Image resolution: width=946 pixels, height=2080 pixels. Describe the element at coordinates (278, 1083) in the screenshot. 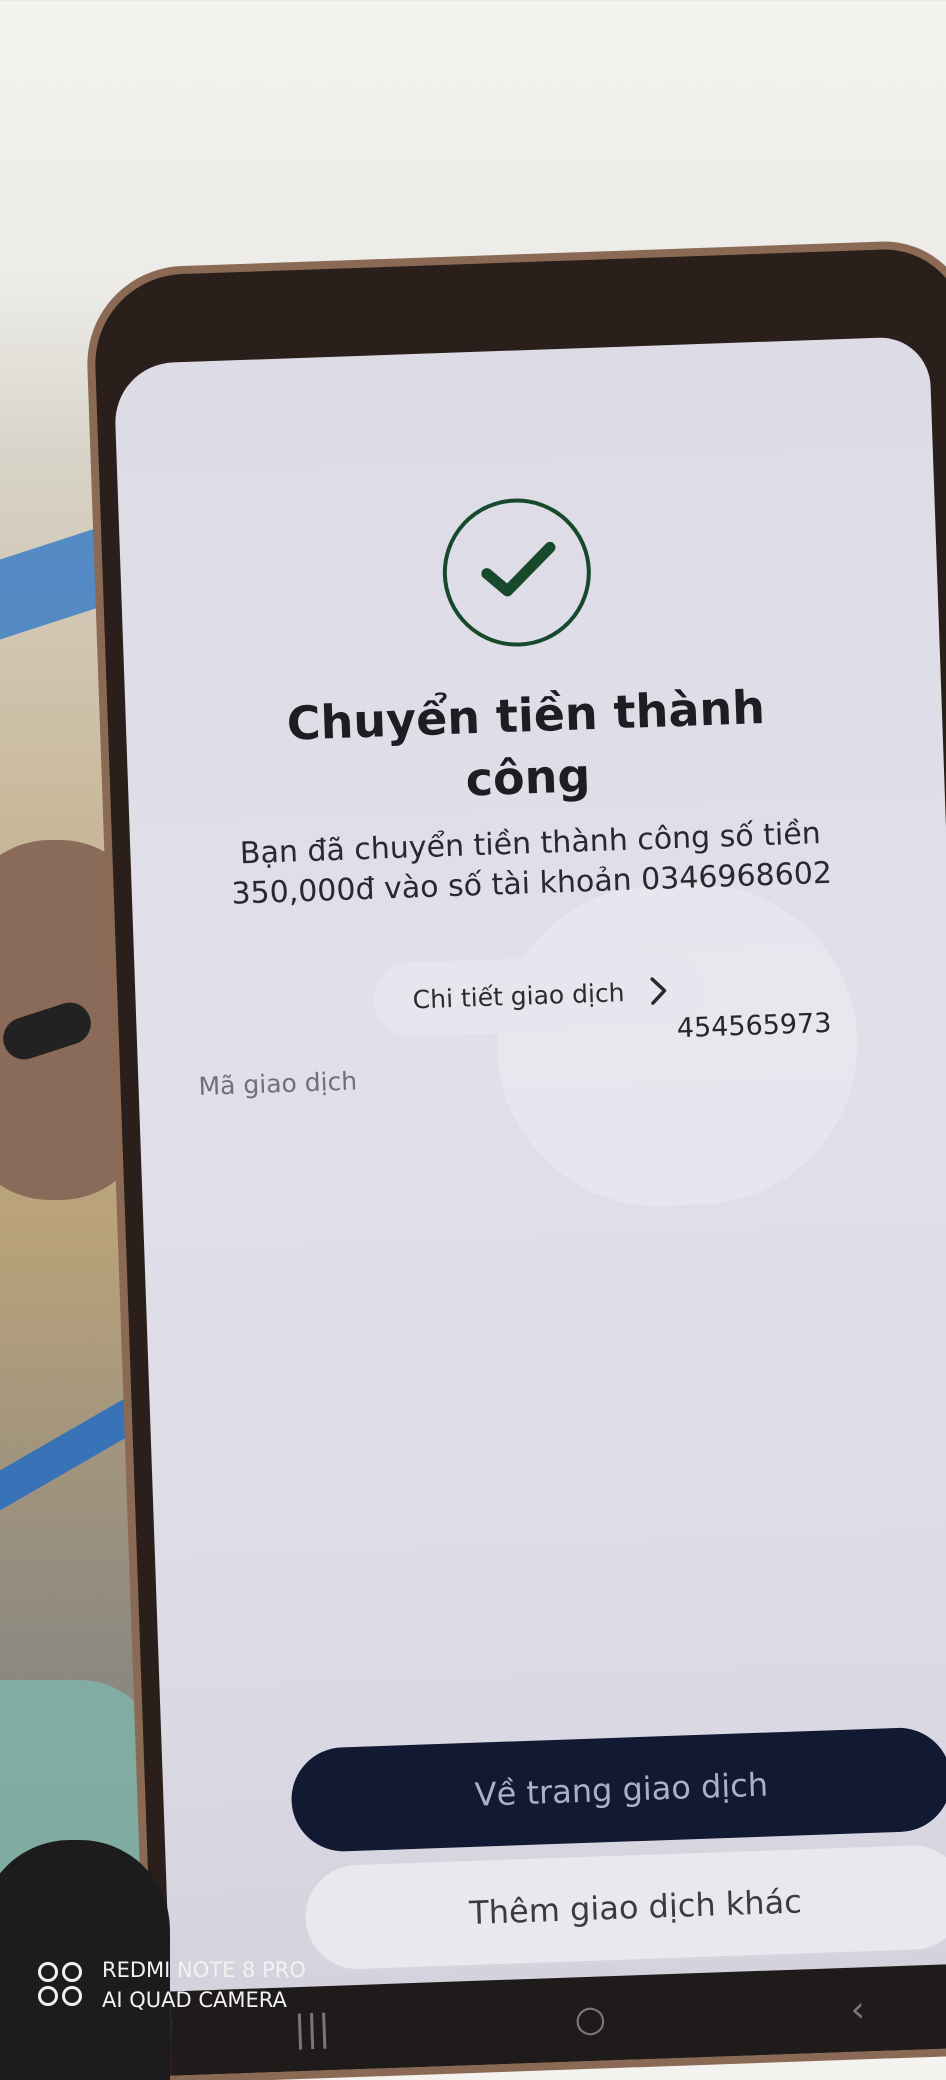

I see `transaction-code-label: Mã giao dịch` at that location.